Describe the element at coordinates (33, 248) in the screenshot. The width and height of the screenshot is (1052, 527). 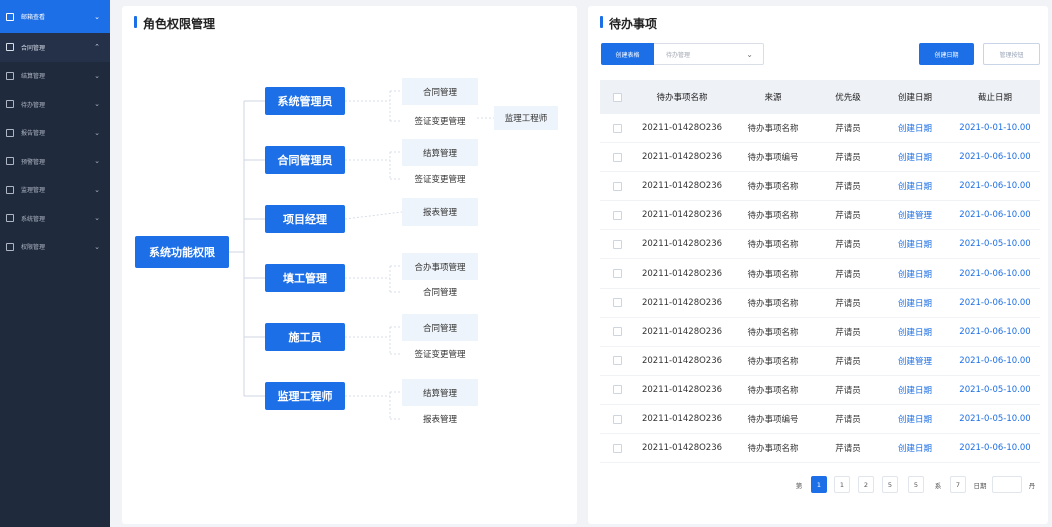
I see `sidebar-item-label: 权限管理` at that location.